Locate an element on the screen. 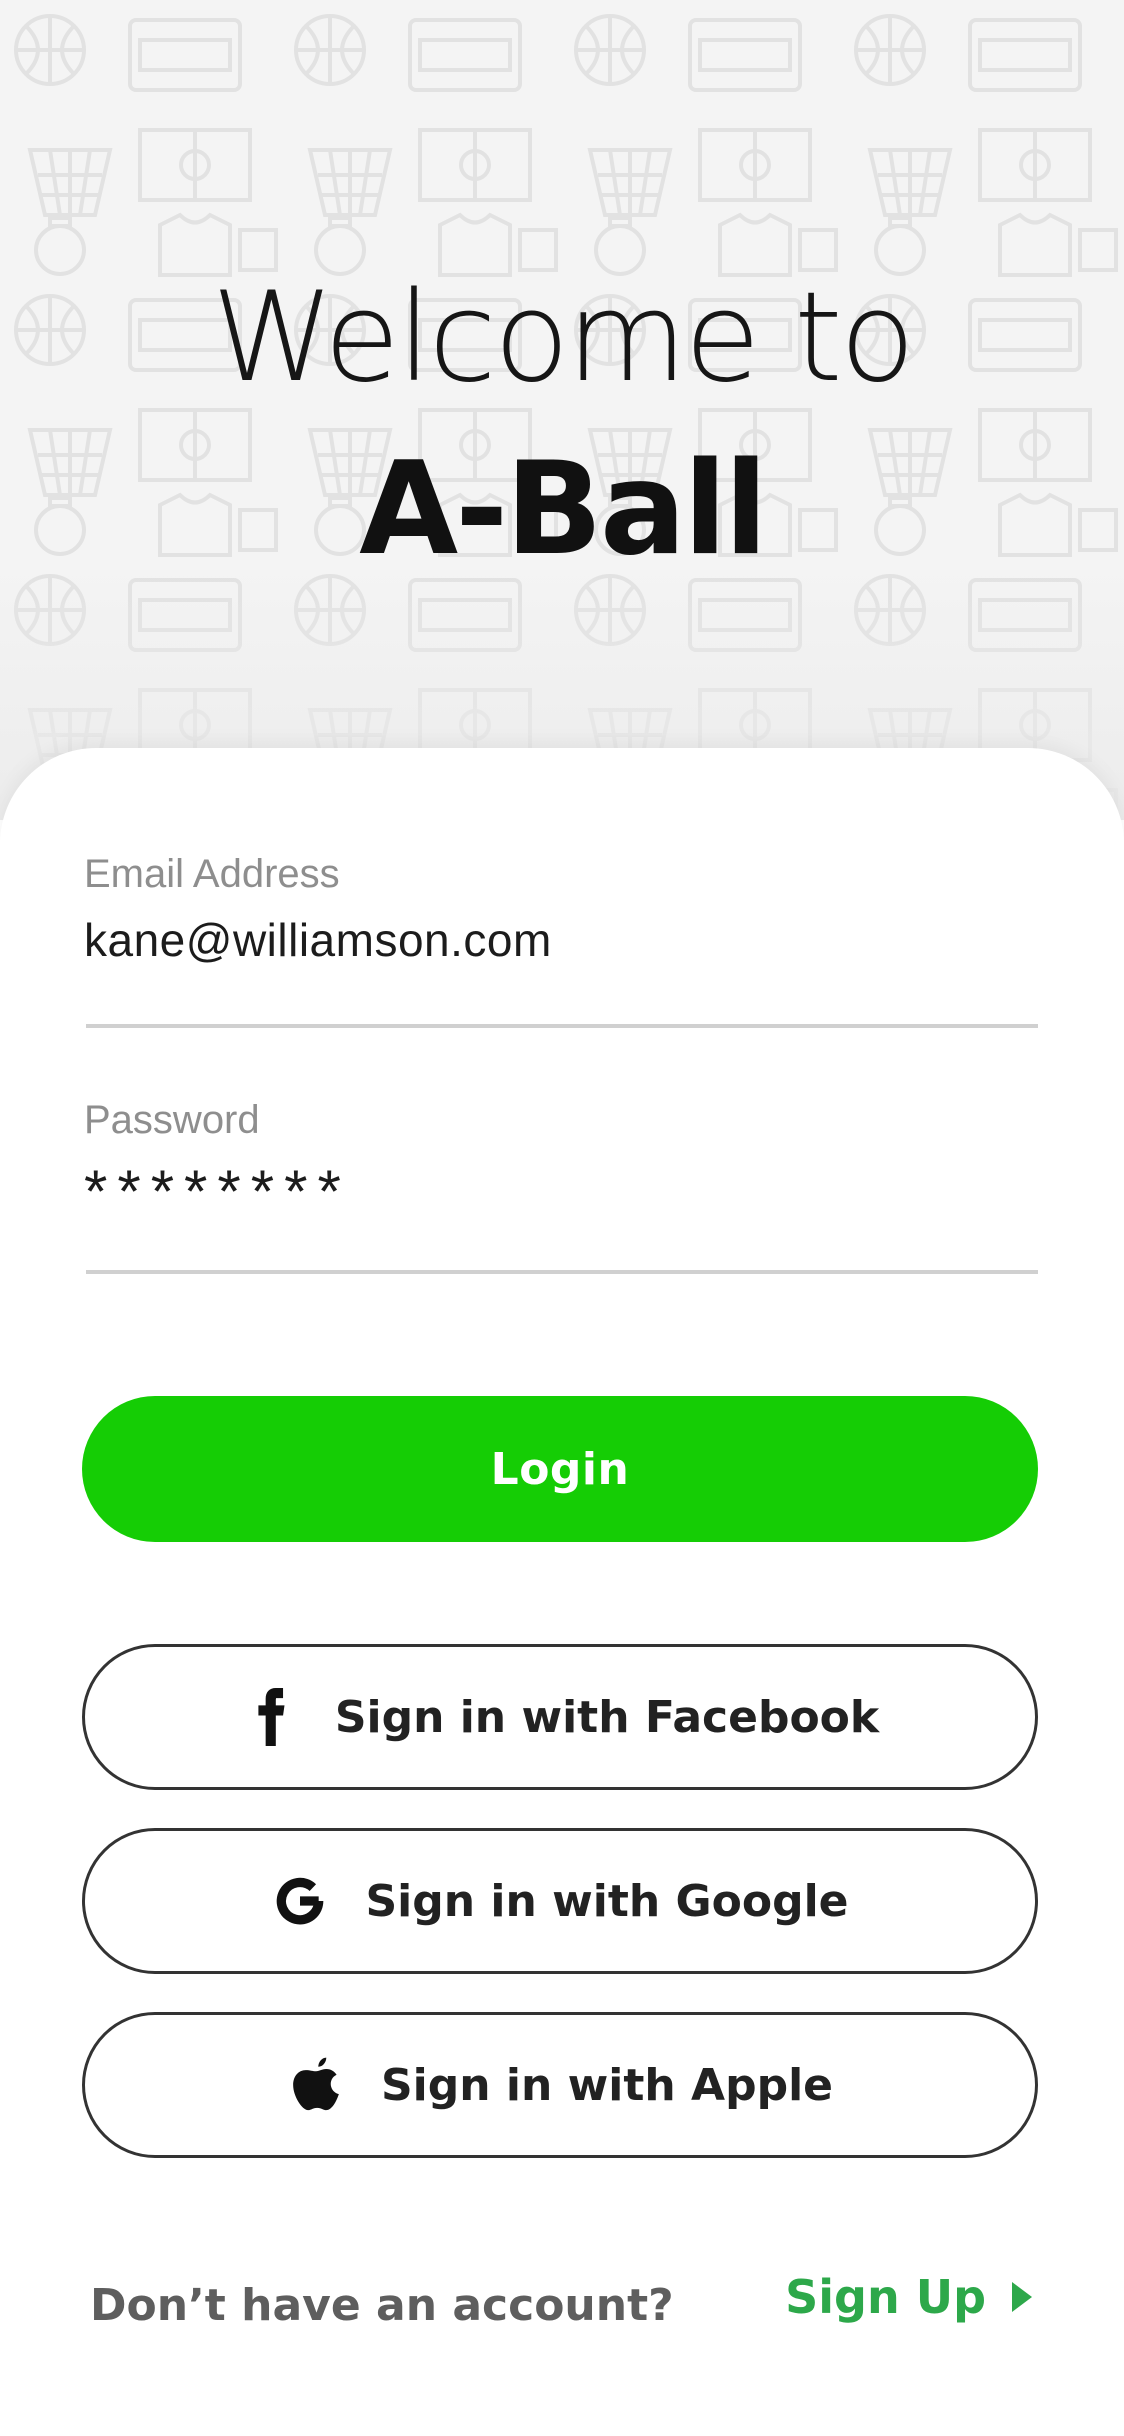 This screenshot has height=2436, width=1124. signup-link: Sign Up is located at coordinates (908, 2297).